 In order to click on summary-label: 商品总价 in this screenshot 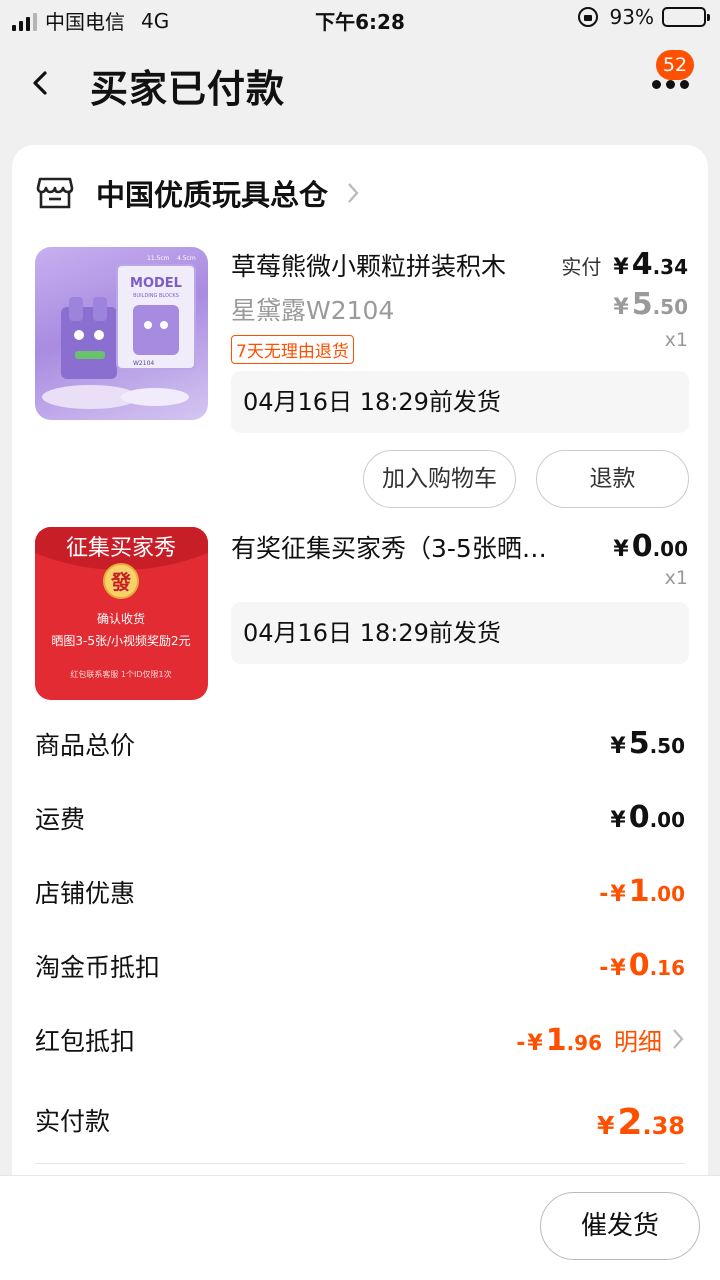, I will do `click(85, 745)`.